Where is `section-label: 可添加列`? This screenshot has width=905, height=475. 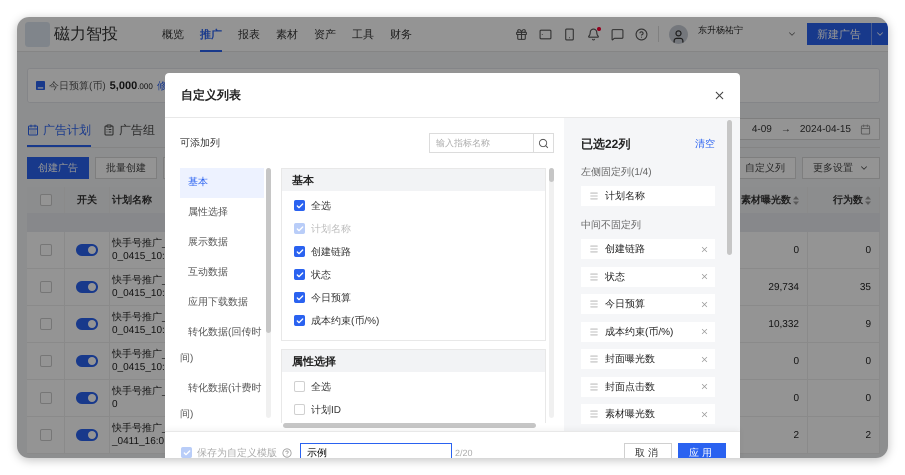 section-label: 可添加列 is located at coordinates (200, 143).